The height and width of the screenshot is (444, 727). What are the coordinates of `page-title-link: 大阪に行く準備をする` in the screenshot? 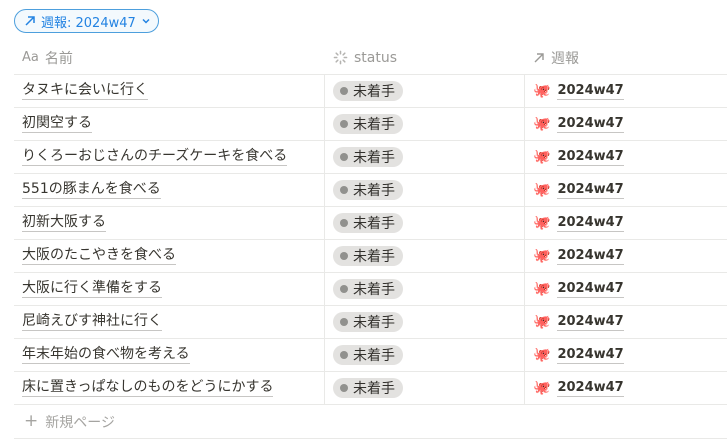 It's located at (92, 289).